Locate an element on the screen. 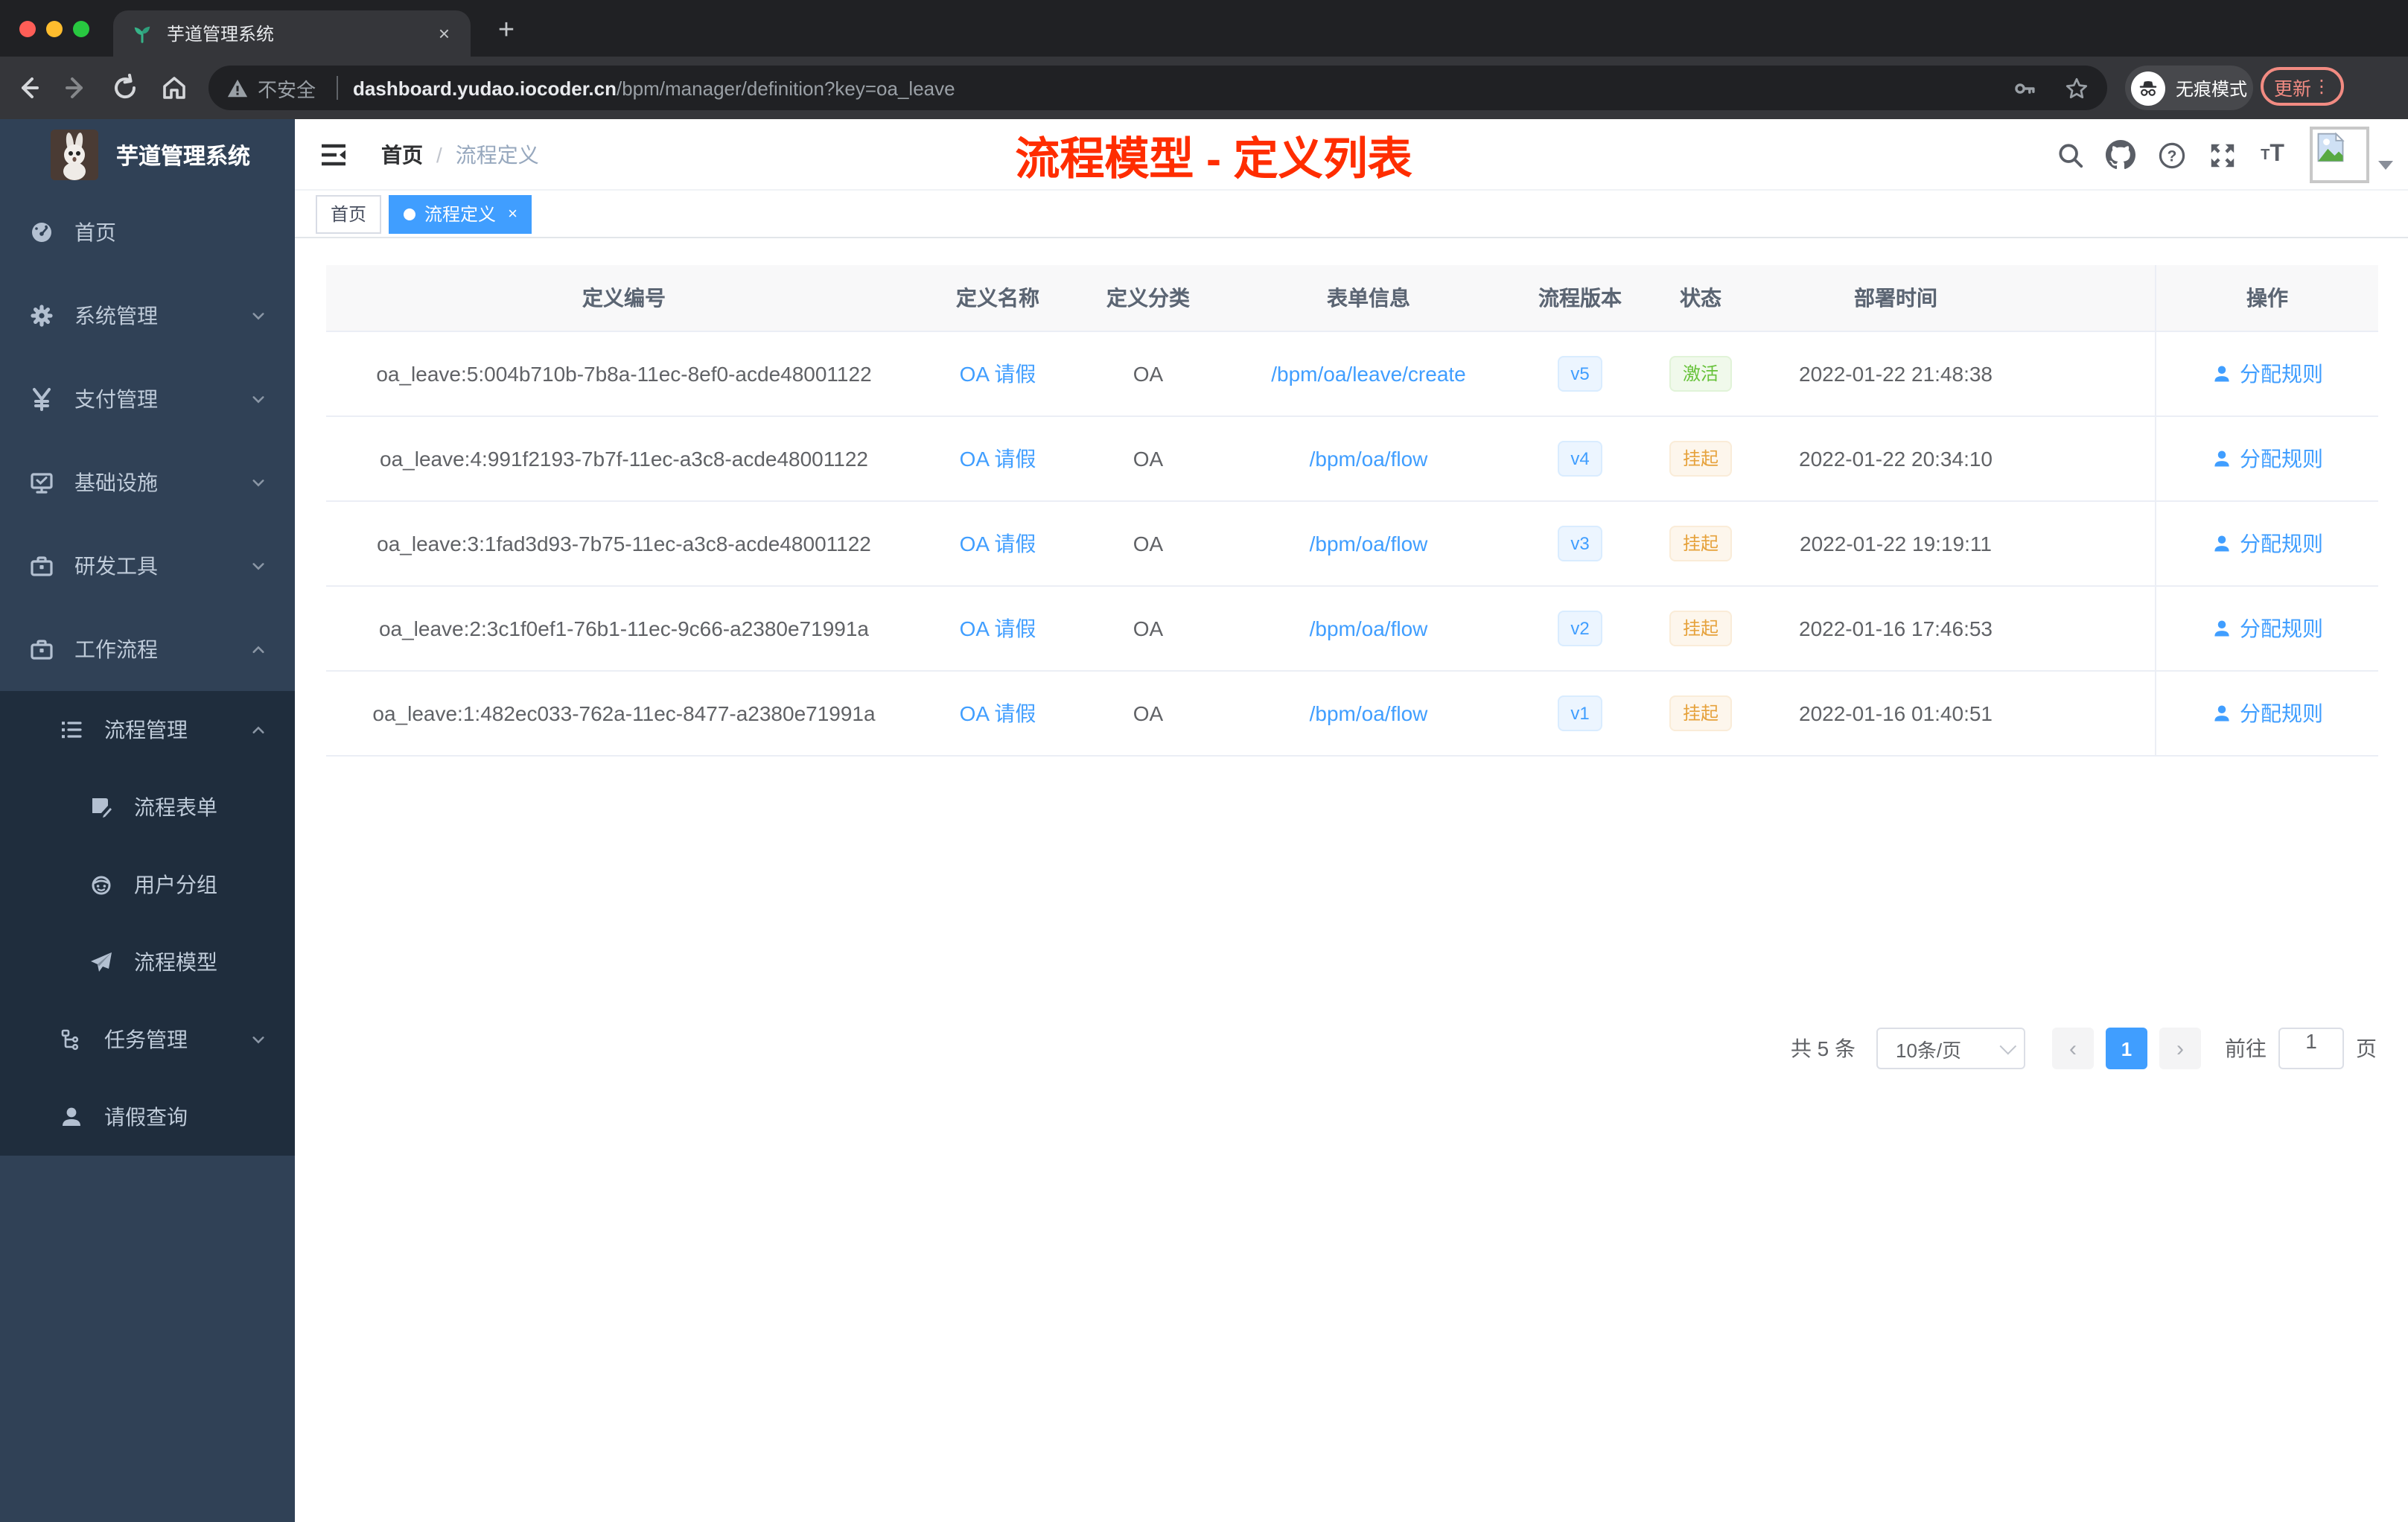 The height and width of the screenshot is (1522, 2408). cell-category: OA is located at coordinates (1148, 374).